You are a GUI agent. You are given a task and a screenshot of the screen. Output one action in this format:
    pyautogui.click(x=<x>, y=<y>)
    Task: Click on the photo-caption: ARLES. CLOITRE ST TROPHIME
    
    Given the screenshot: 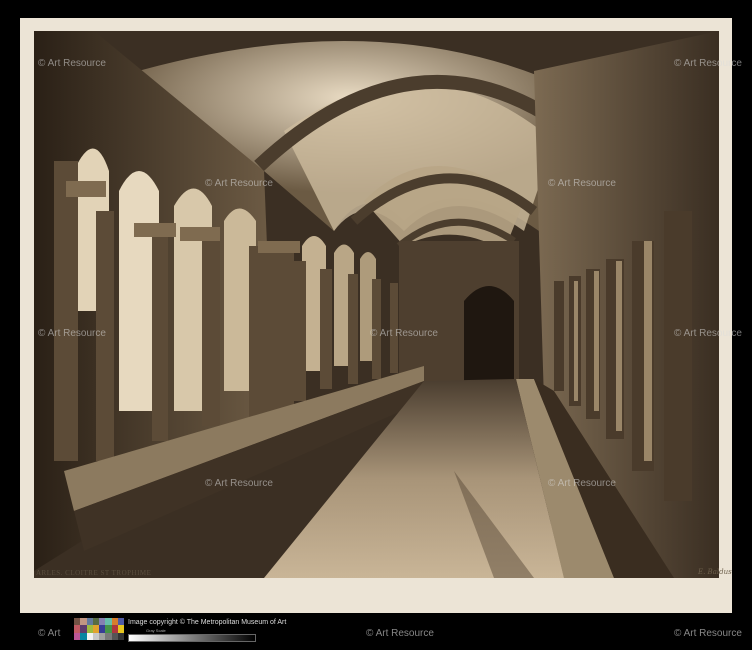 What is the action you would take?
    pyautogui.click(x=94, y=573)
    